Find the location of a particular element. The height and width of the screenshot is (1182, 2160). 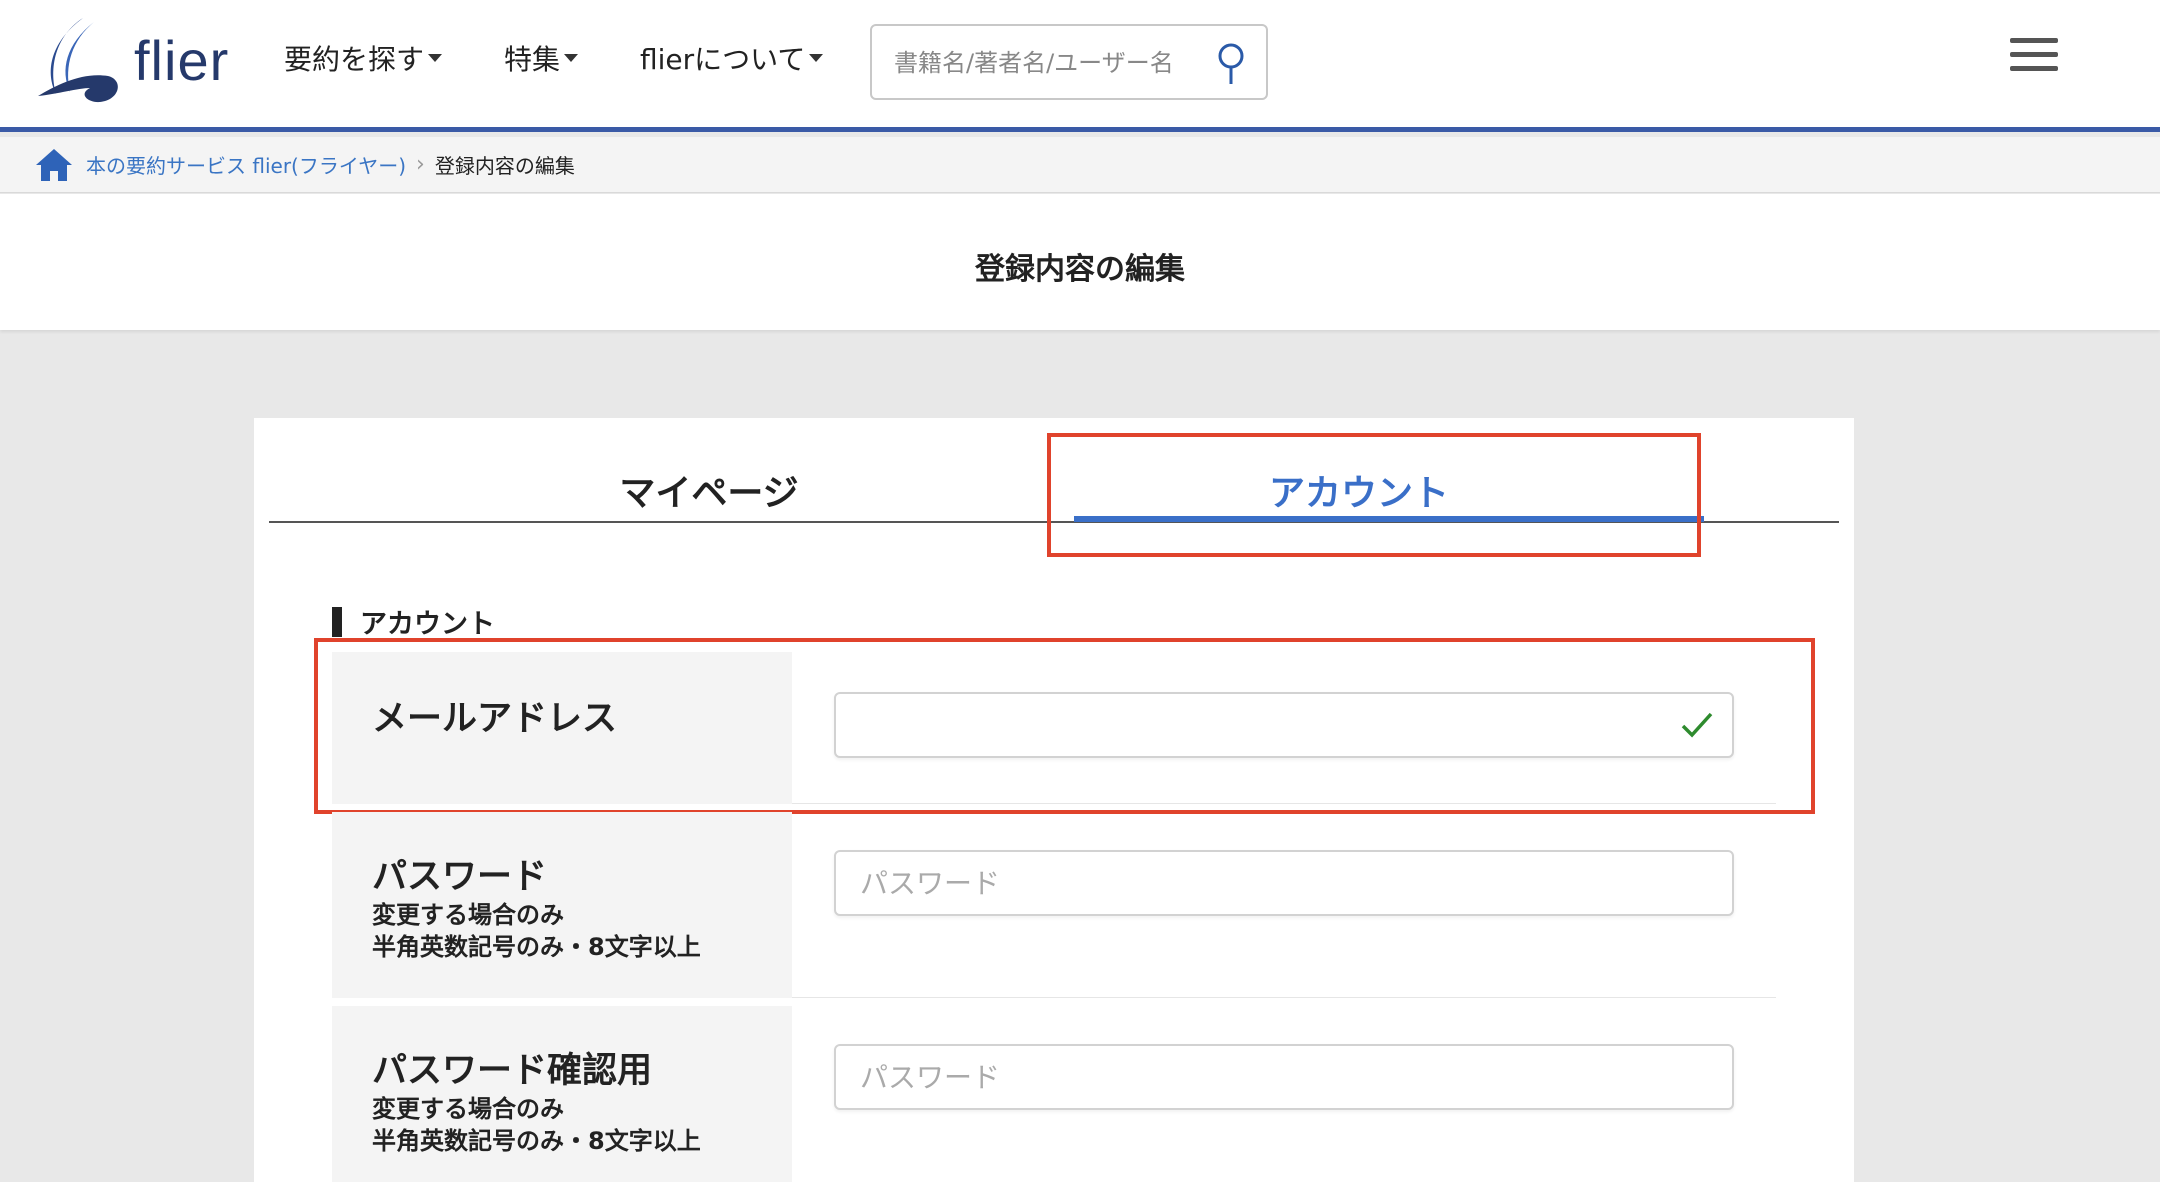

tab-mypage: マイページ is located at coordinates (709, 490).